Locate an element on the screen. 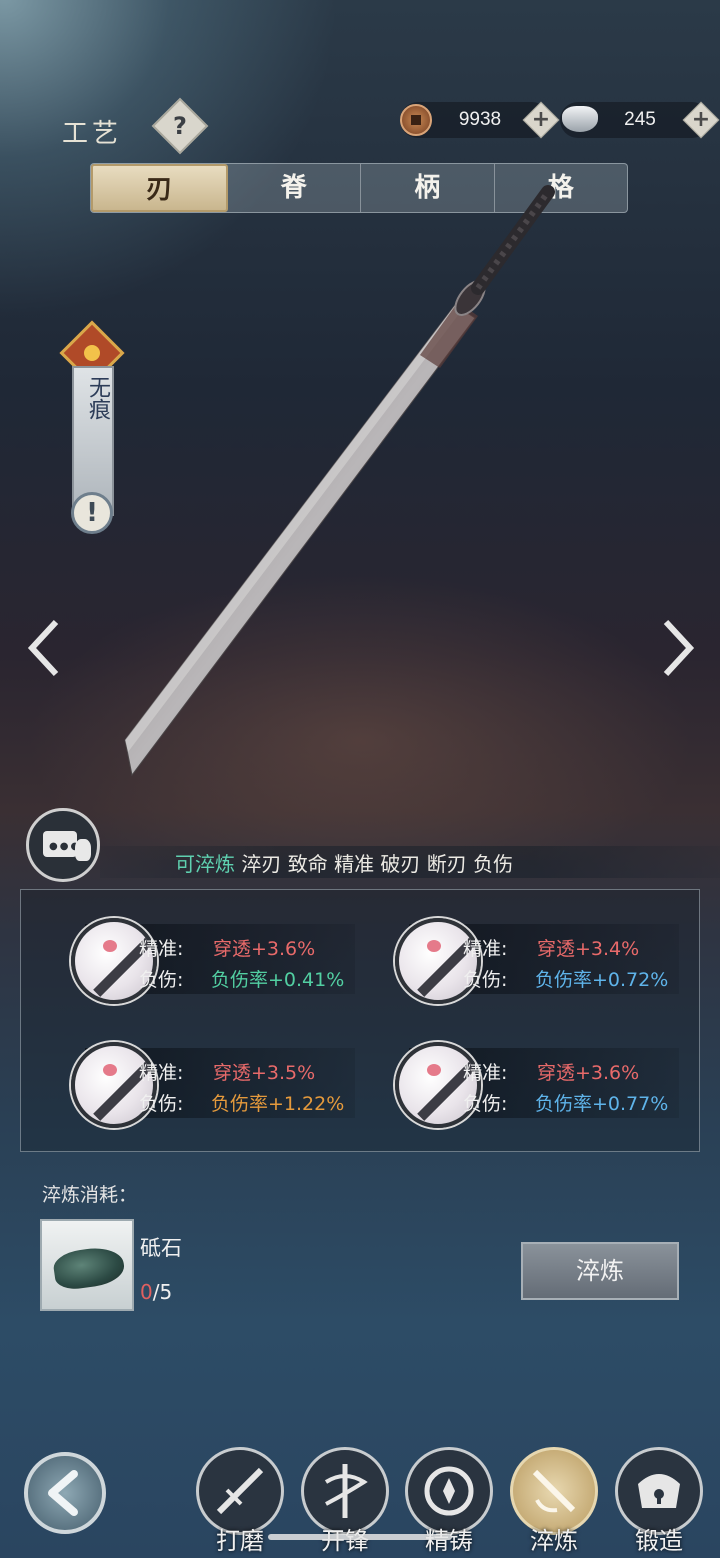  nav-sharpen: 开锋 is located at coordinates (345, 1502).